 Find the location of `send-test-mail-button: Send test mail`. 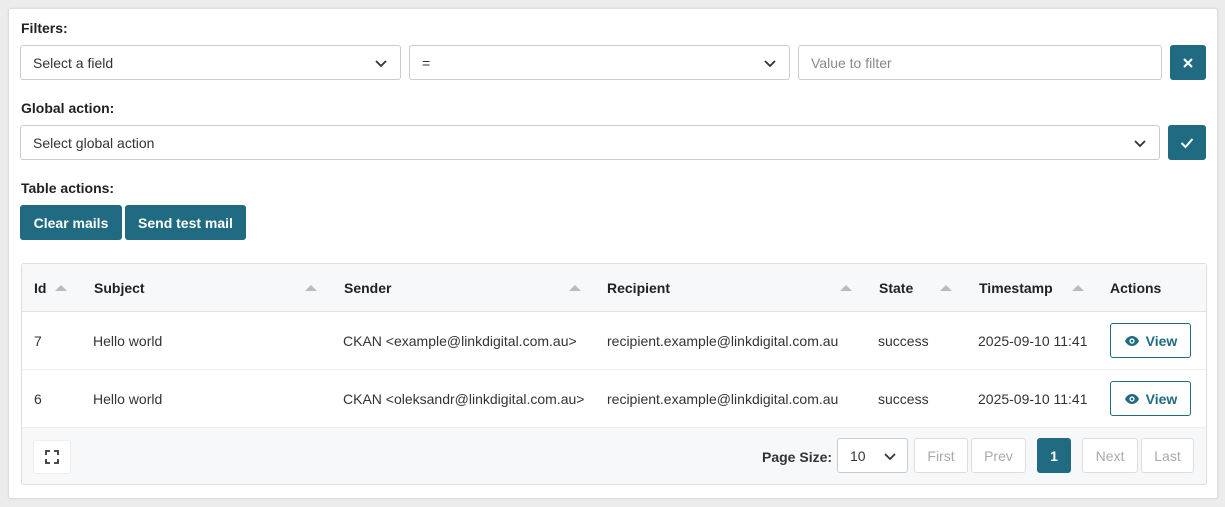

send-test-mail-button: Send test mail is located at coordinates (185, 222).